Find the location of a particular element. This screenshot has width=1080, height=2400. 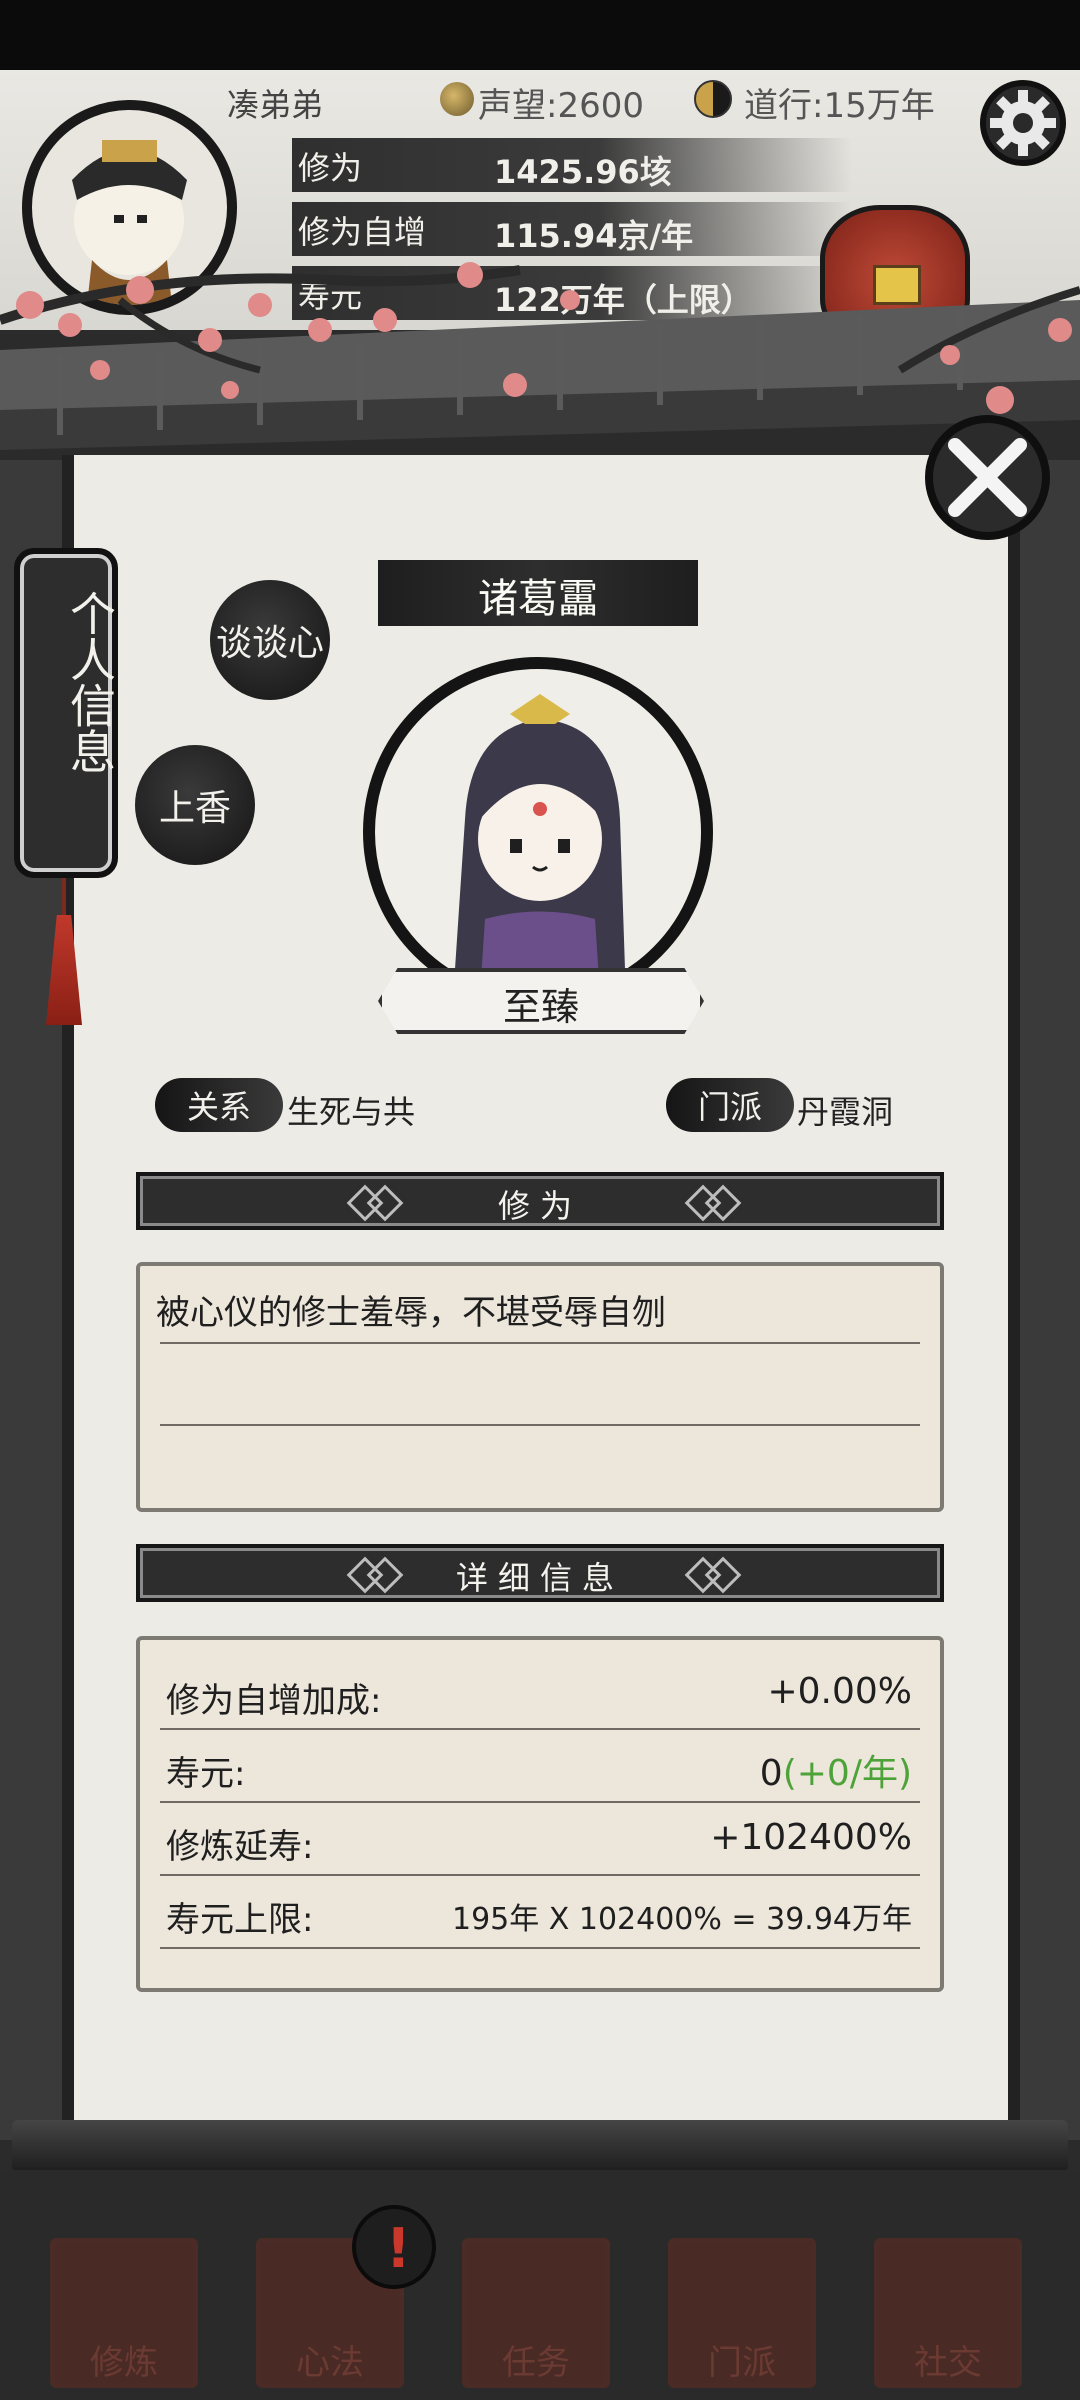

tassel-cord is located at coordinates (64, 898).